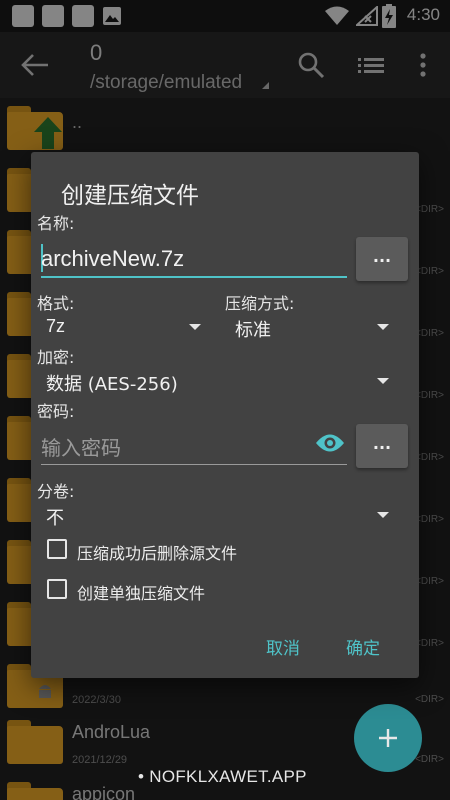 The width and height of the screenshot is (450, 800). I want to click on method-dropdown-icon, so click(383, 327).